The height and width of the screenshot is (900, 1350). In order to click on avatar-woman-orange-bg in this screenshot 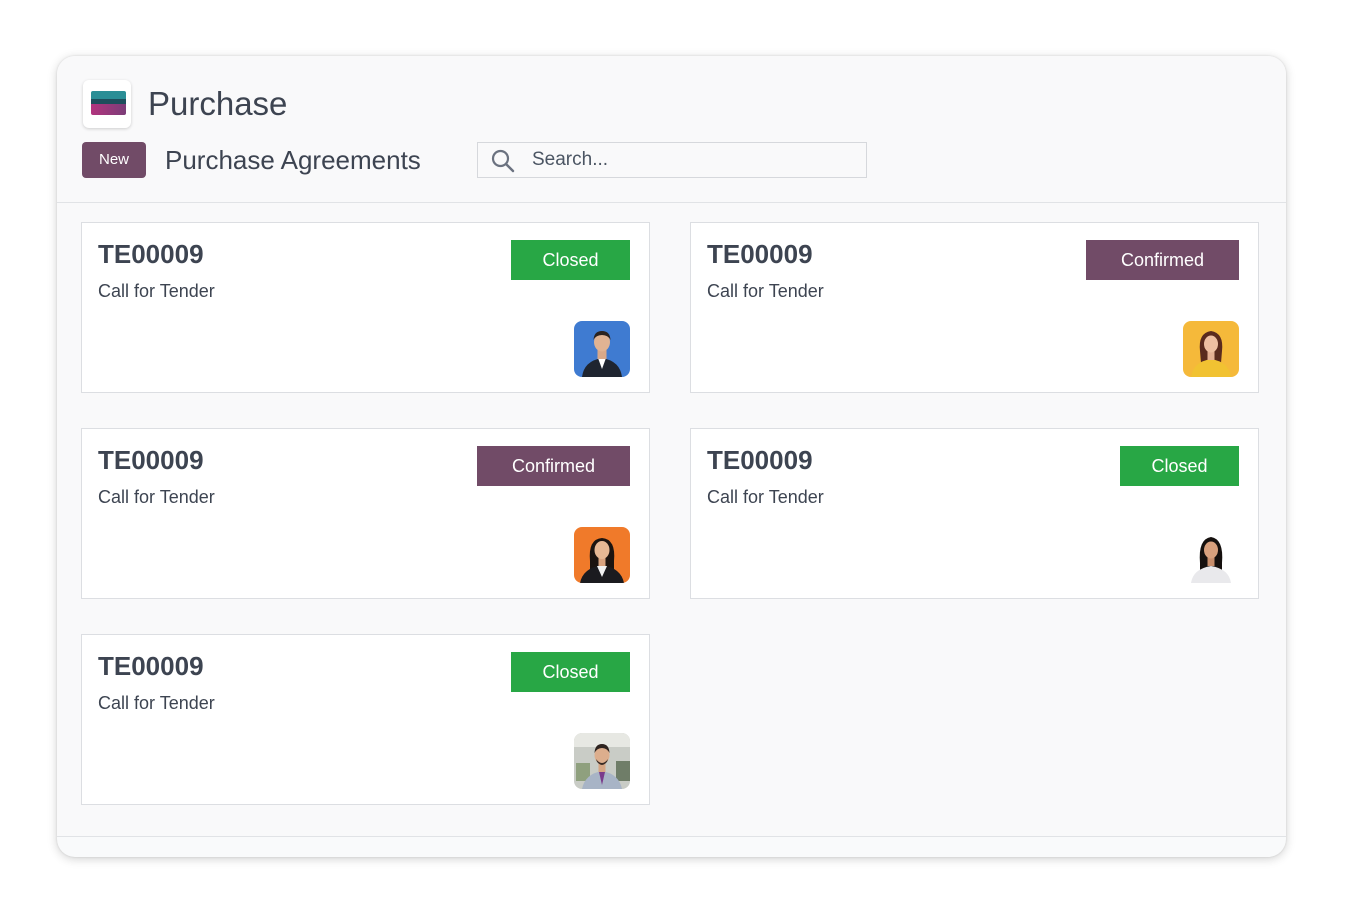, I will do `click(602, 555)`.